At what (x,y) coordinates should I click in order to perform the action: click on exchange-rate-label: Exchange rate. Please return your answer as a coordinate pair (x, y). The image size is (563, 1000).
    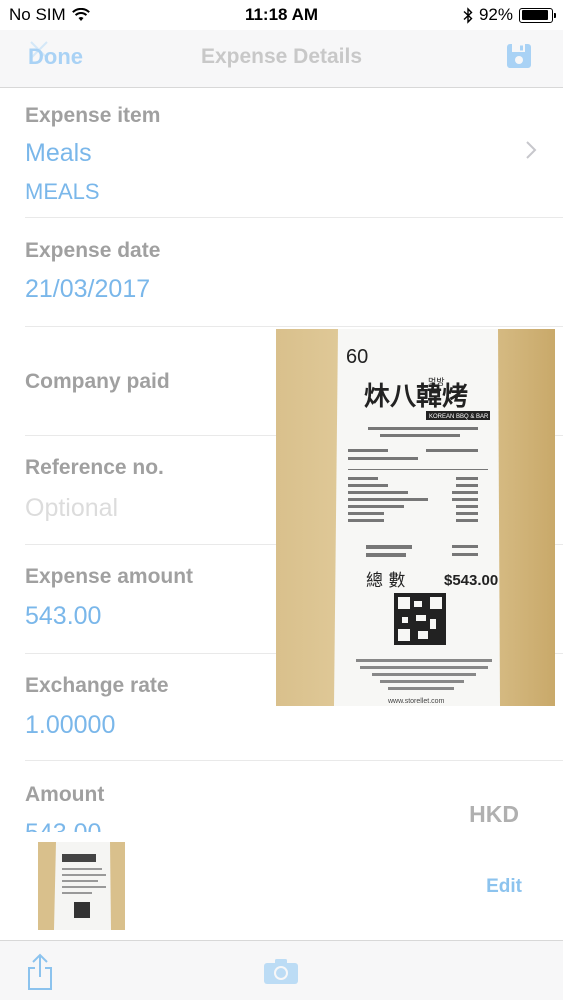
    Looking at the image, I should click on (97, 685).